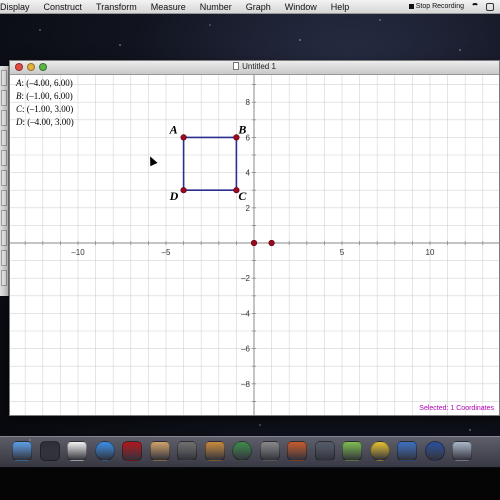 Image resolution: width=500 pixels, height=500 pixels. Describe the element at coordinates (214, 451) in the screenshot. I see `garageband-icon` at that location.